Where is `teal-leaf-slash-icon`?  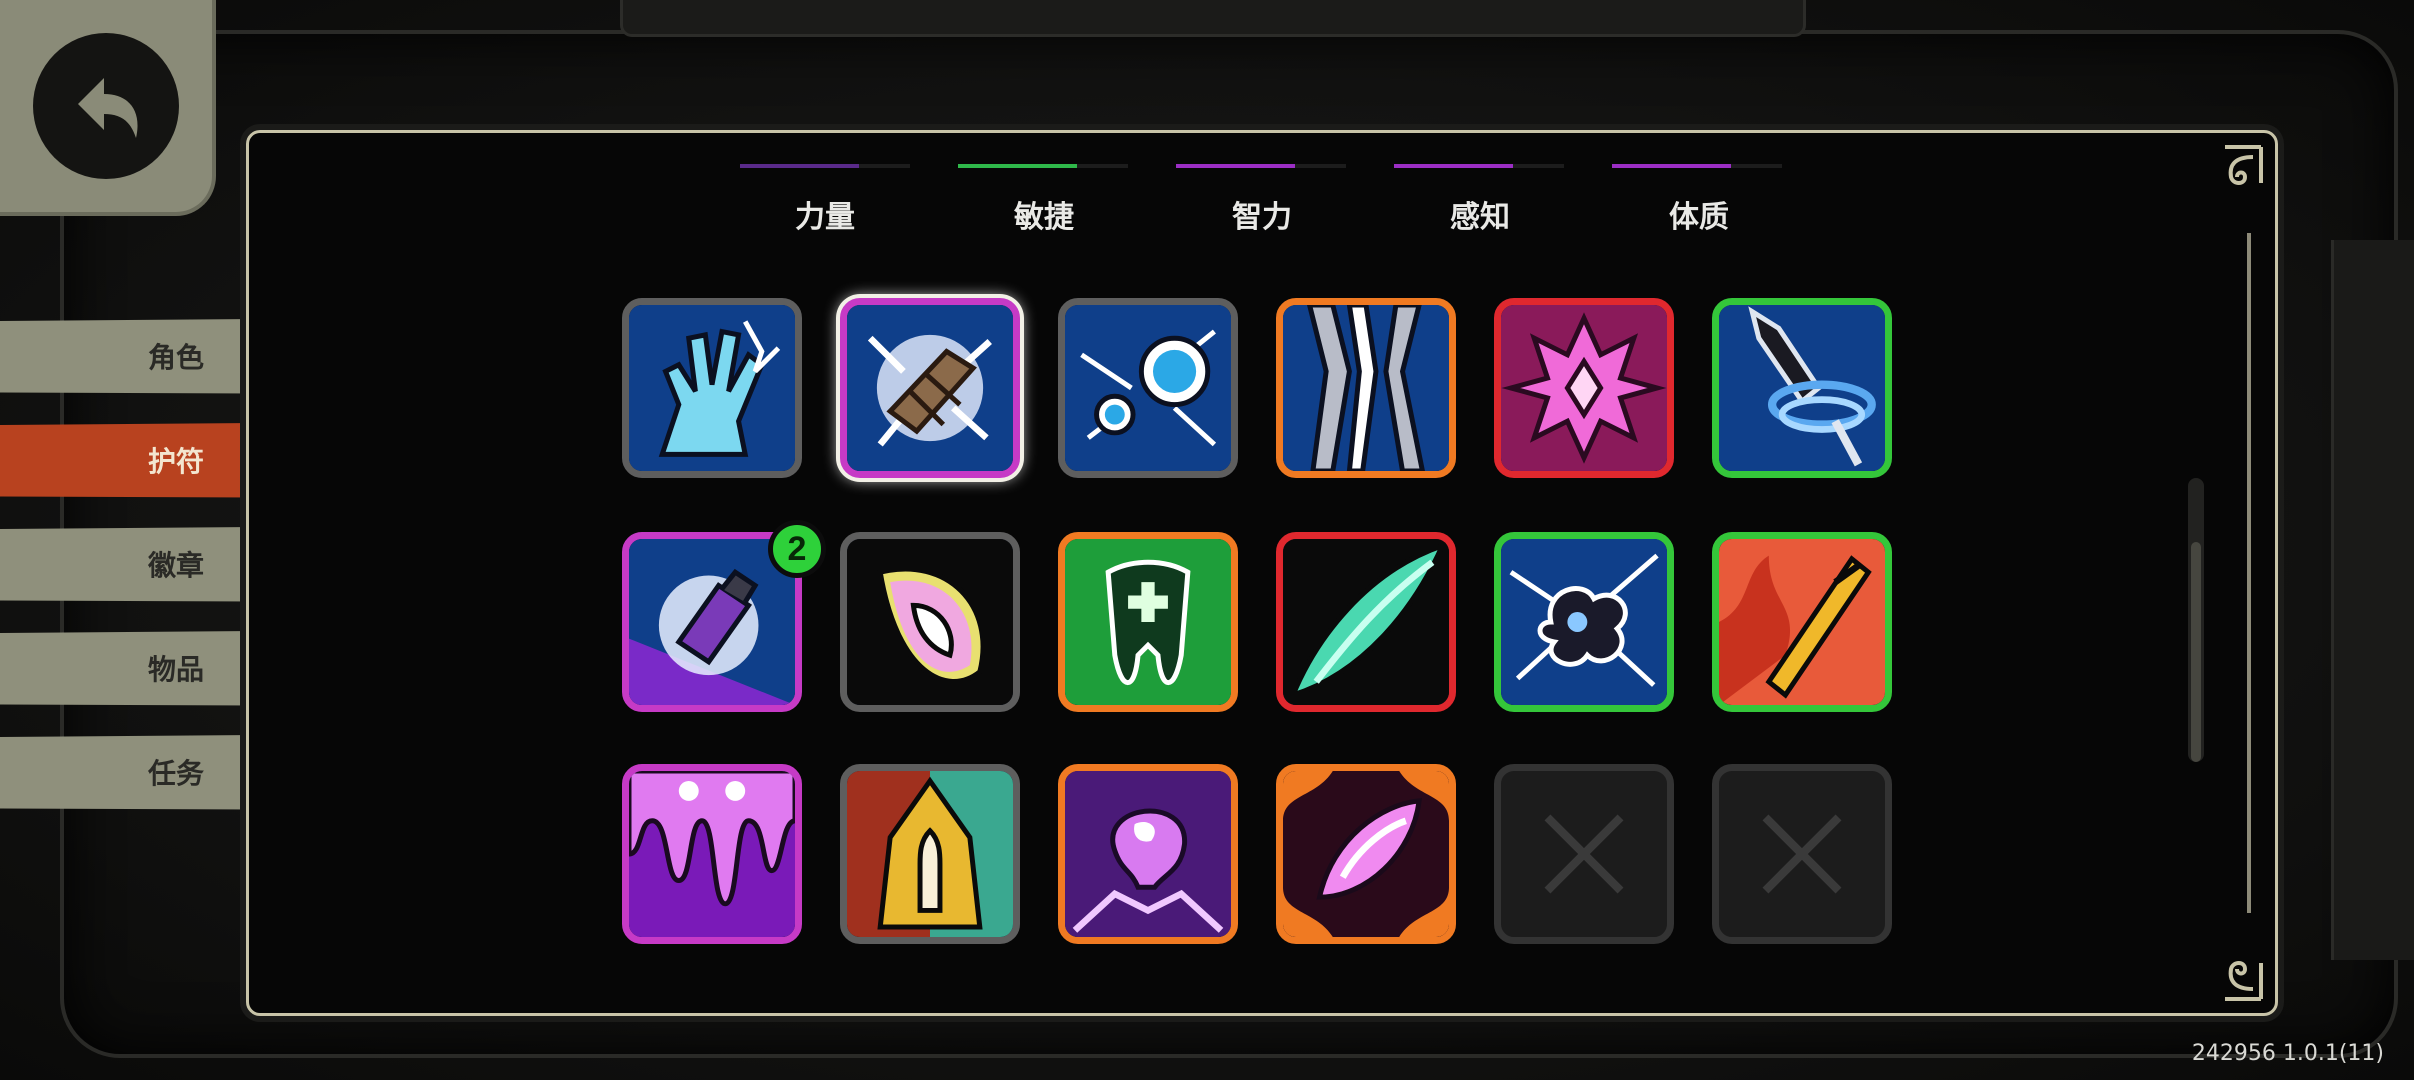
teal-leaf-slash-icon is located at coordinates (1366, 622).